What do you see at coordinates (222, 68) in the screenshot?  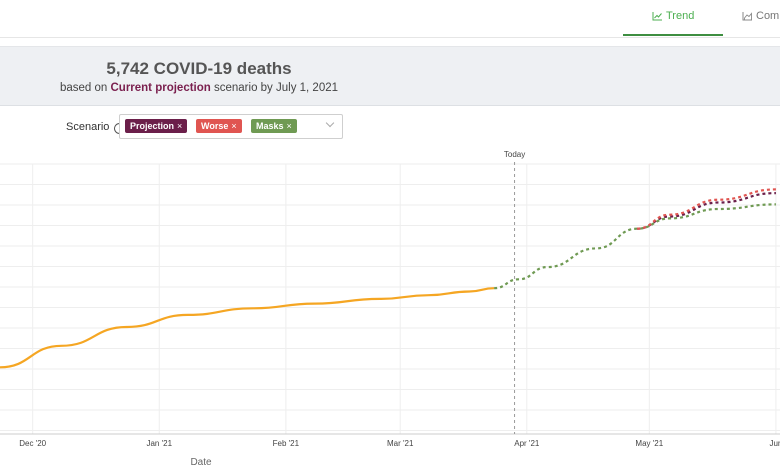 I see `death-label: COVID-19 deaths` at bounding box center [222, 68].